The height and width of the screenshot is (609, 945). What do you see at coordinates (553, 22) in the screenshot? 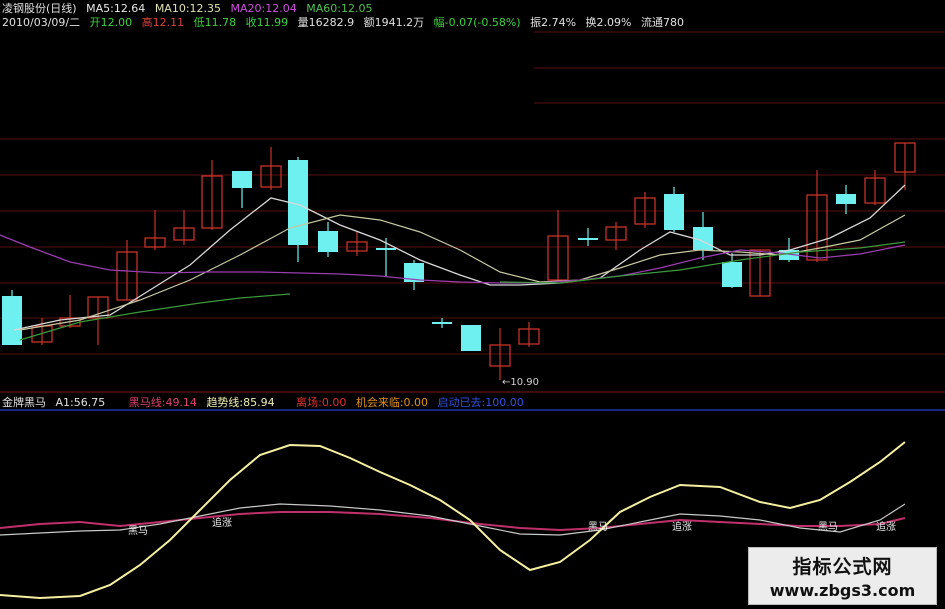
I see `swing-value: 振2.74%` at bounding box center [553, 22].